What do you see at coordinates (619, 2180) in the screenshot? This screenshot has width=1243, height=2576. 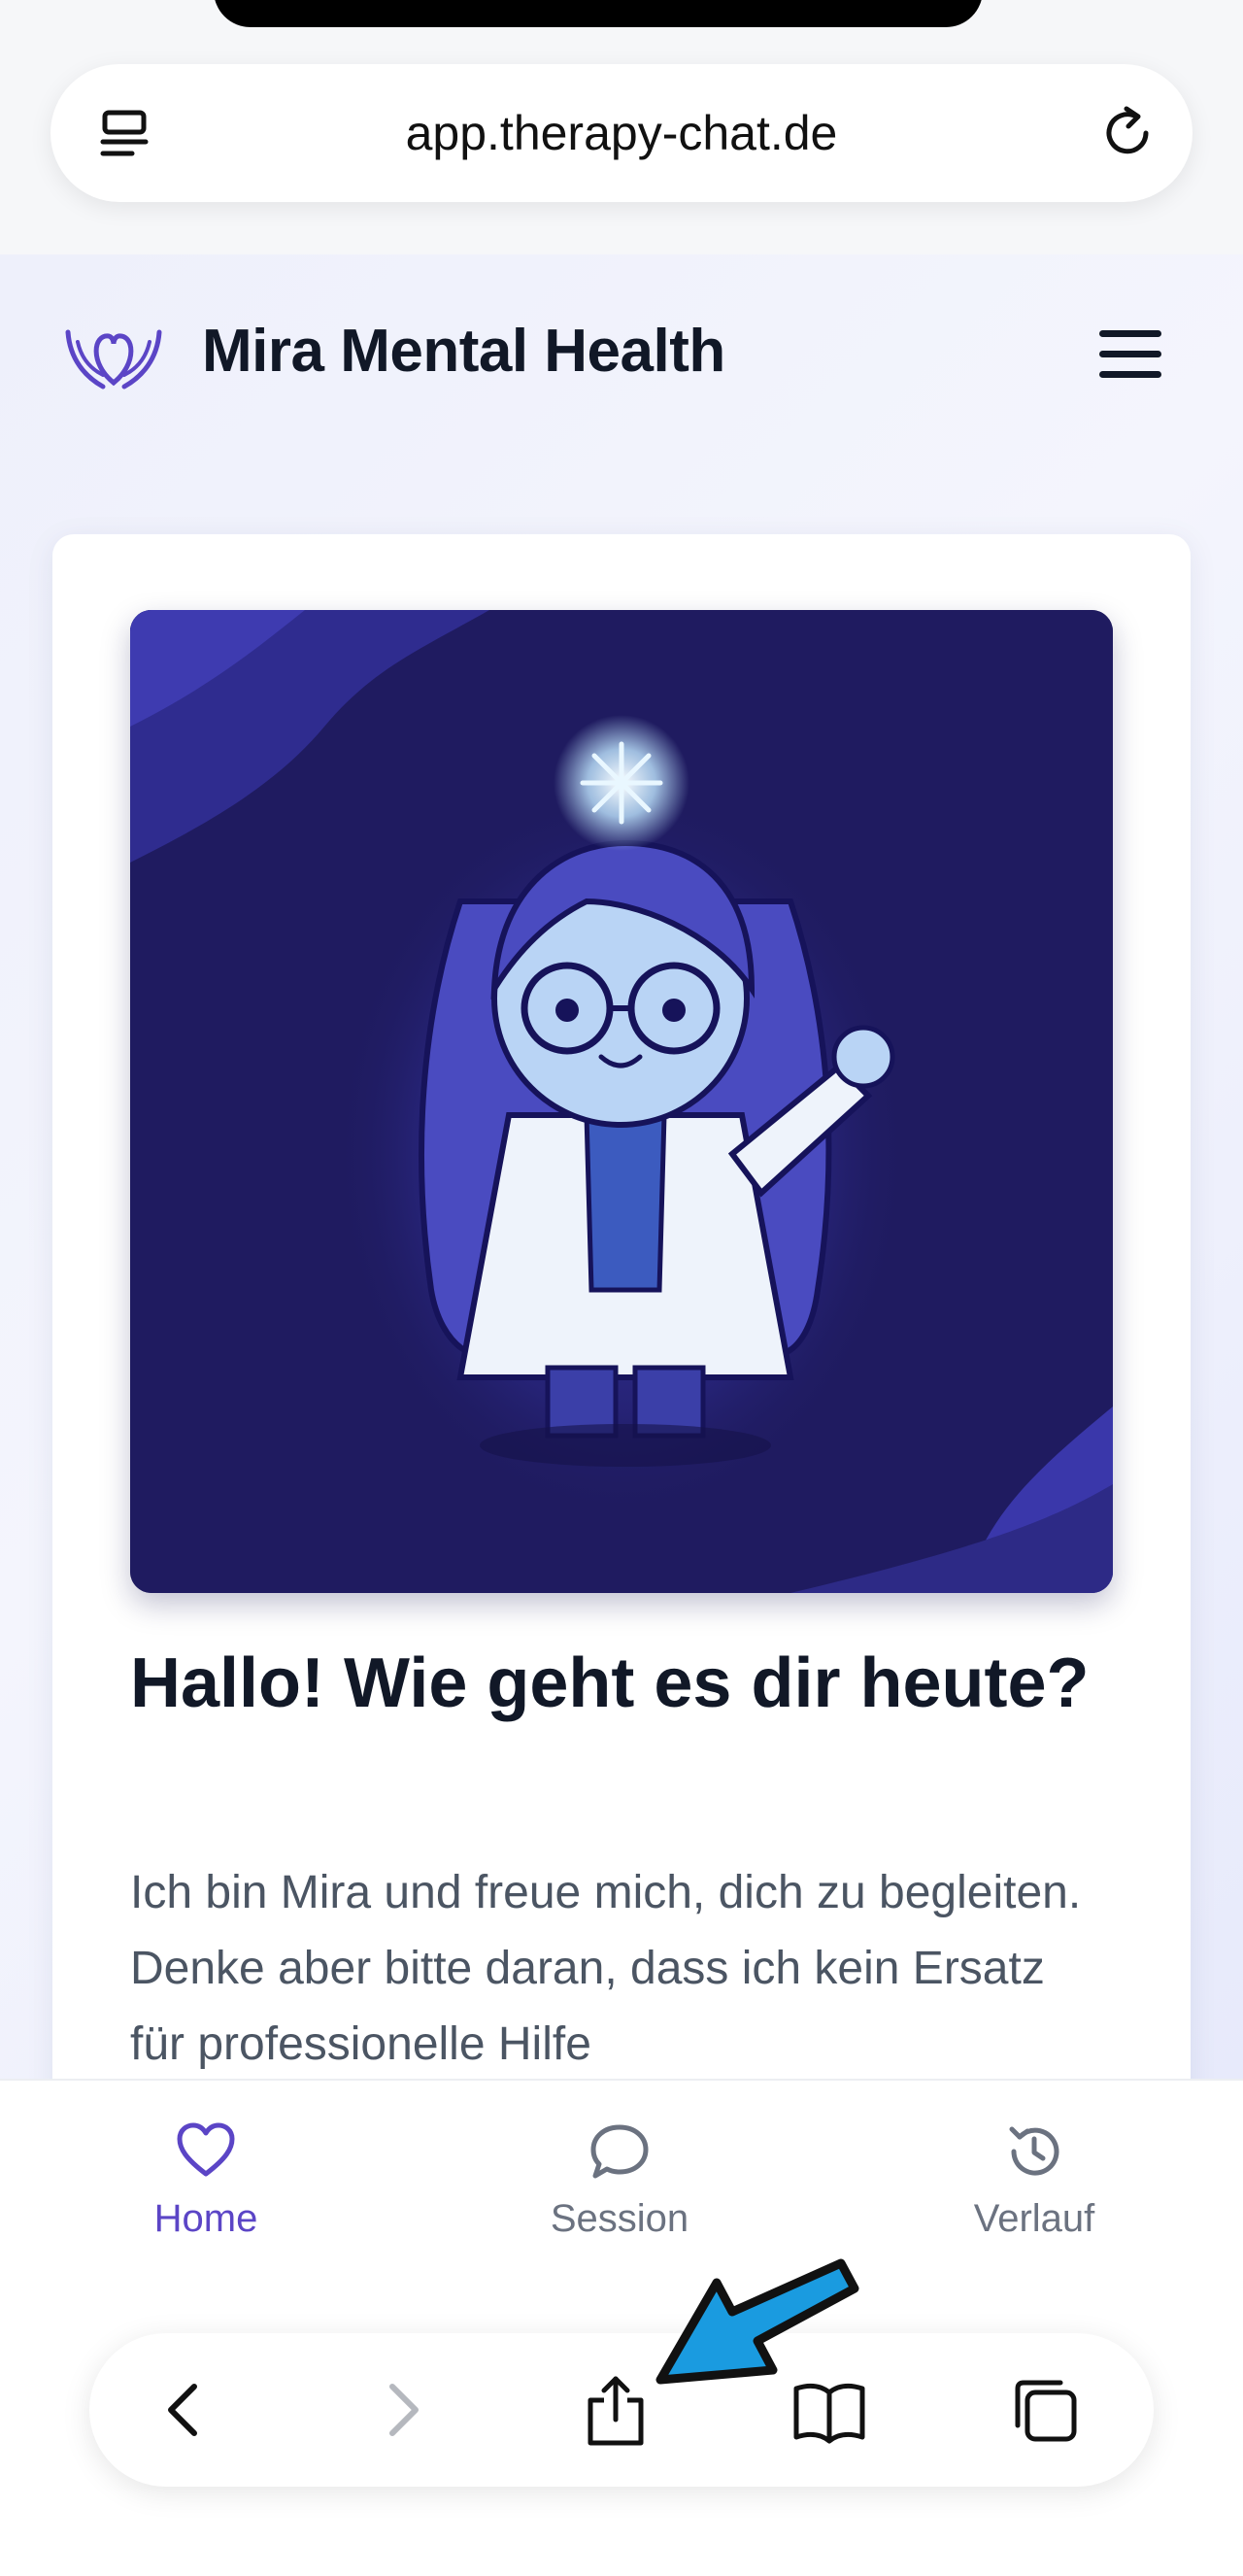 I see `nav-item-session: Session` at bounding box center [619, 2180].